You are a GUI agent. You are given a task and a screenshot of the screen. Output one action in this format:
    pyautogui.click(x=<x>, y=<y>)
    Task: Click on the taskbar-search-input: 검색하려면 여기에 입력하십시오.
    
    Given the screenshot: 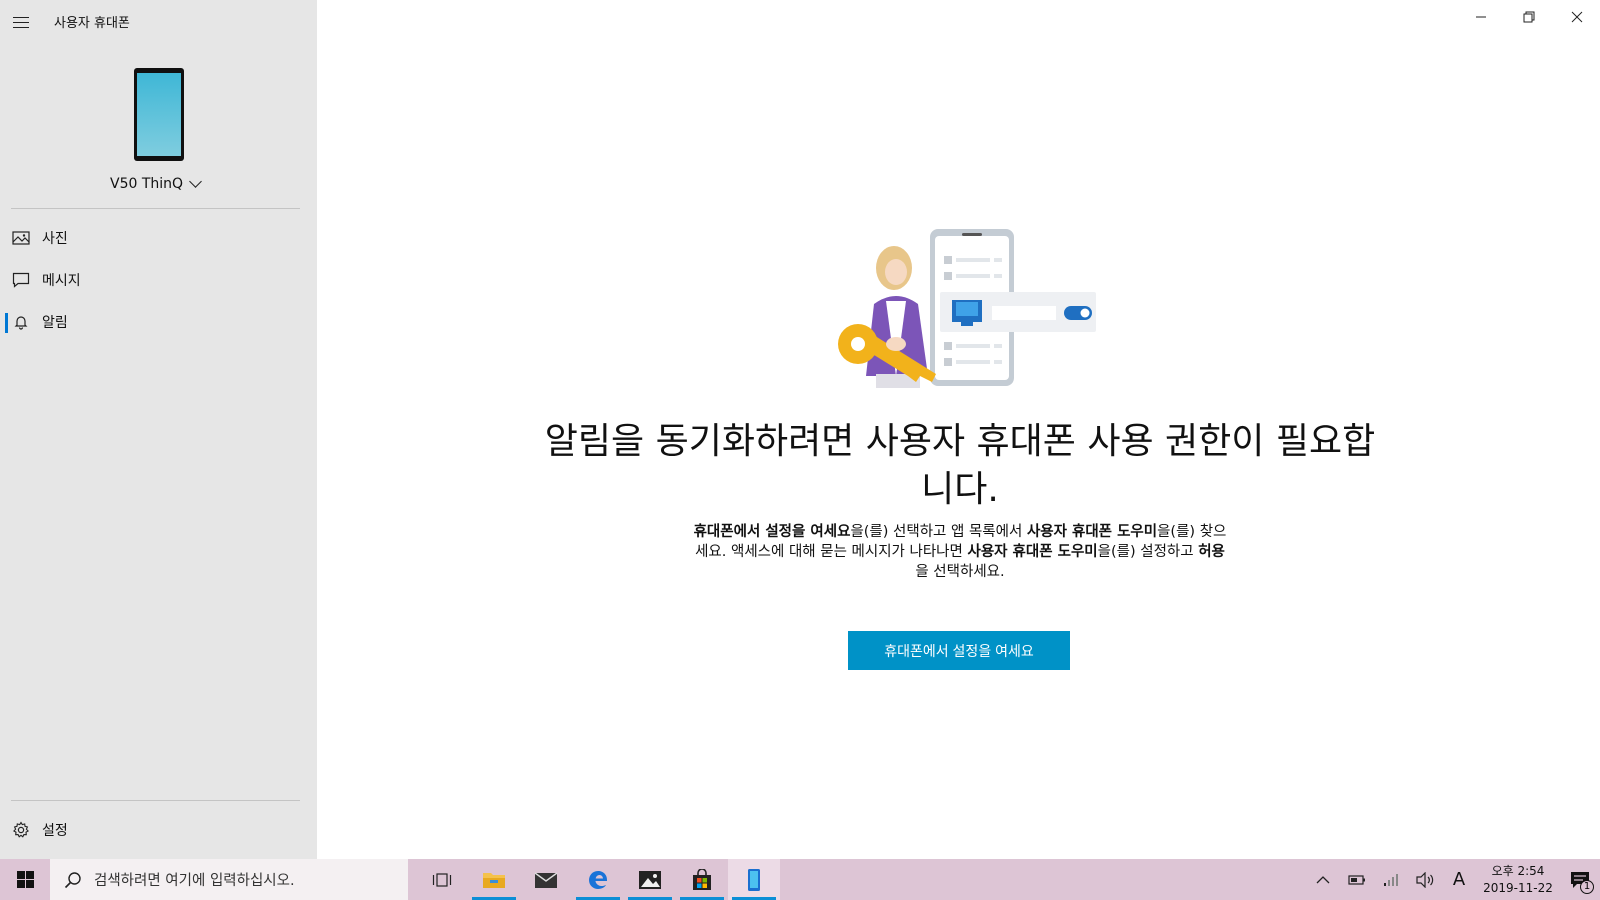 What is the action you would take?
    pyautogui.click(x=229, y=879)
    